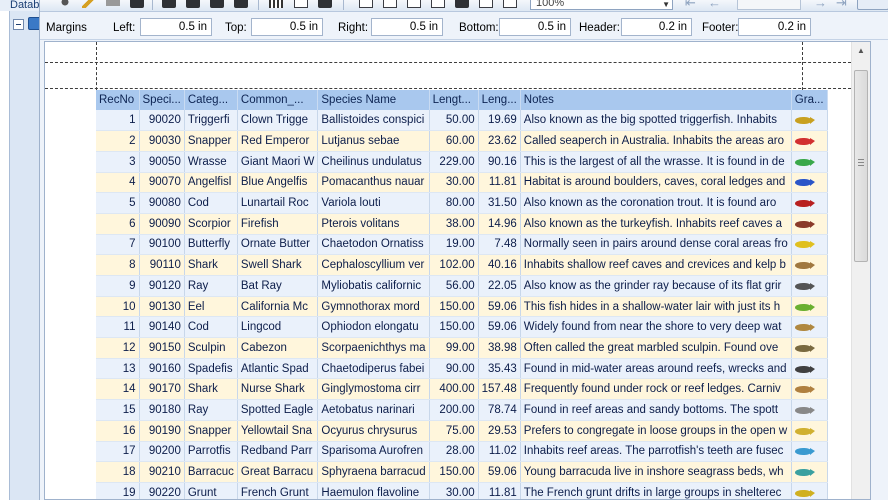  I want to click on previous-page-icon: ←, so click(715, 5).